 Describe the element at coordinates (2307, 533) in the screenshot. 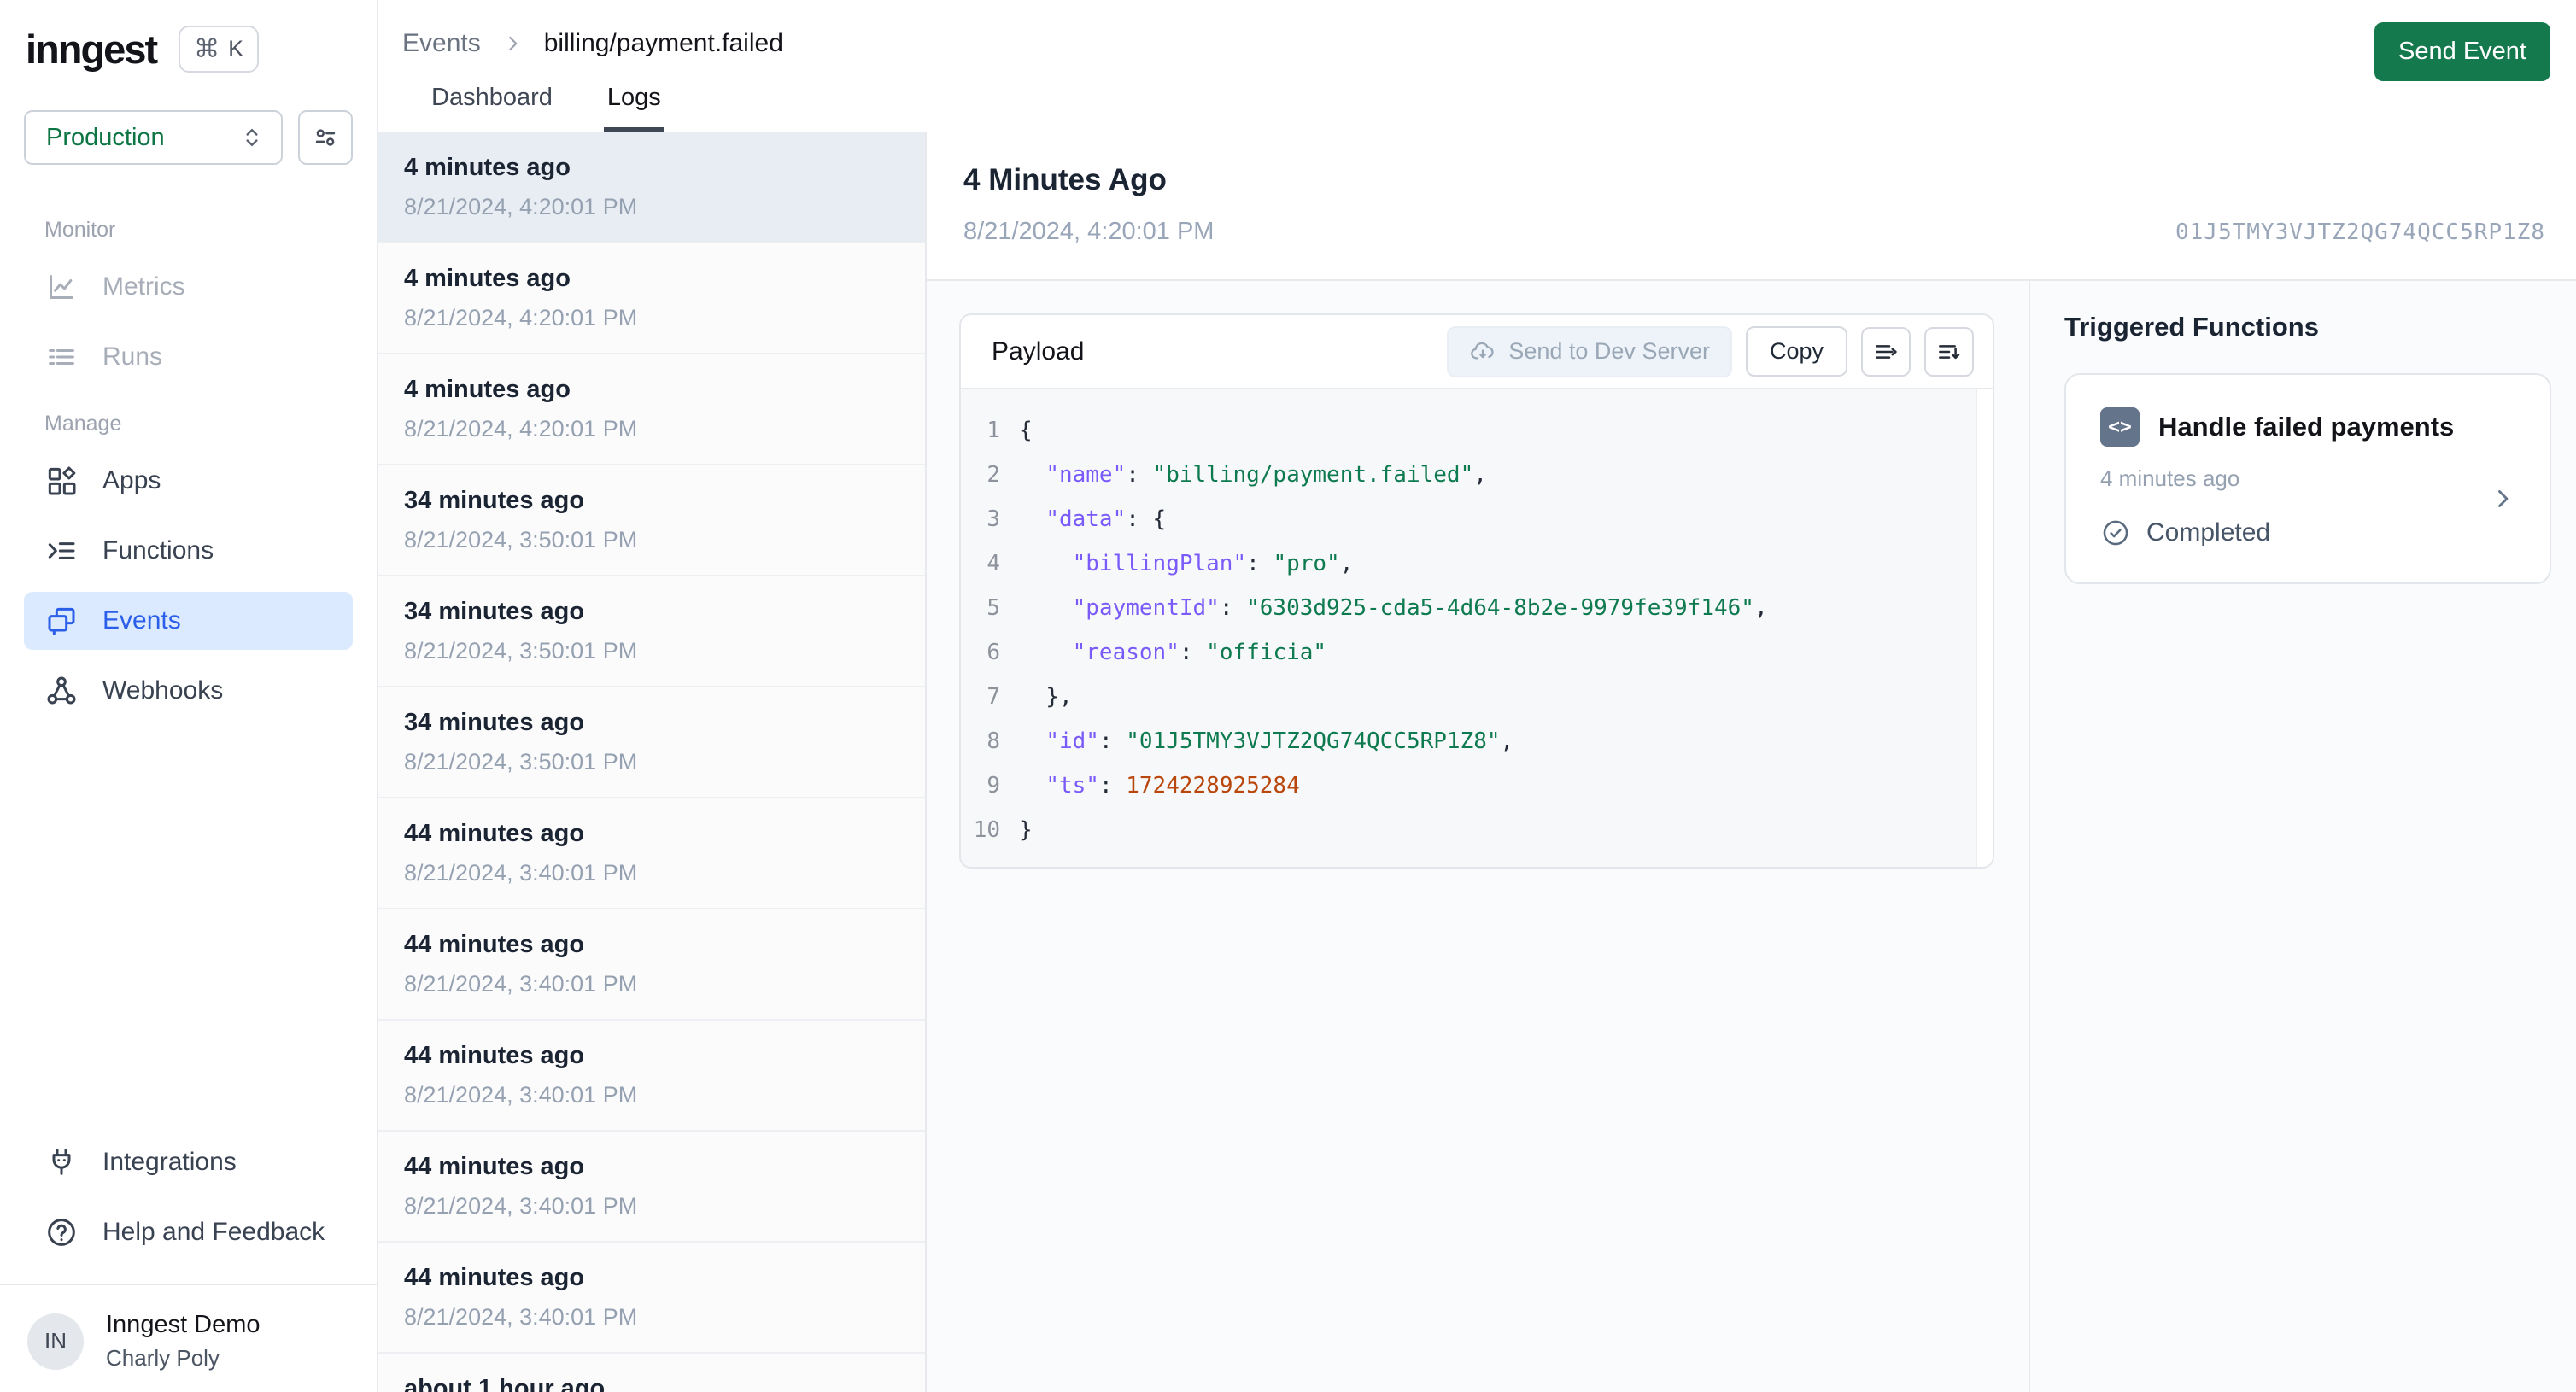

I see `function-status: Completed` at that location.